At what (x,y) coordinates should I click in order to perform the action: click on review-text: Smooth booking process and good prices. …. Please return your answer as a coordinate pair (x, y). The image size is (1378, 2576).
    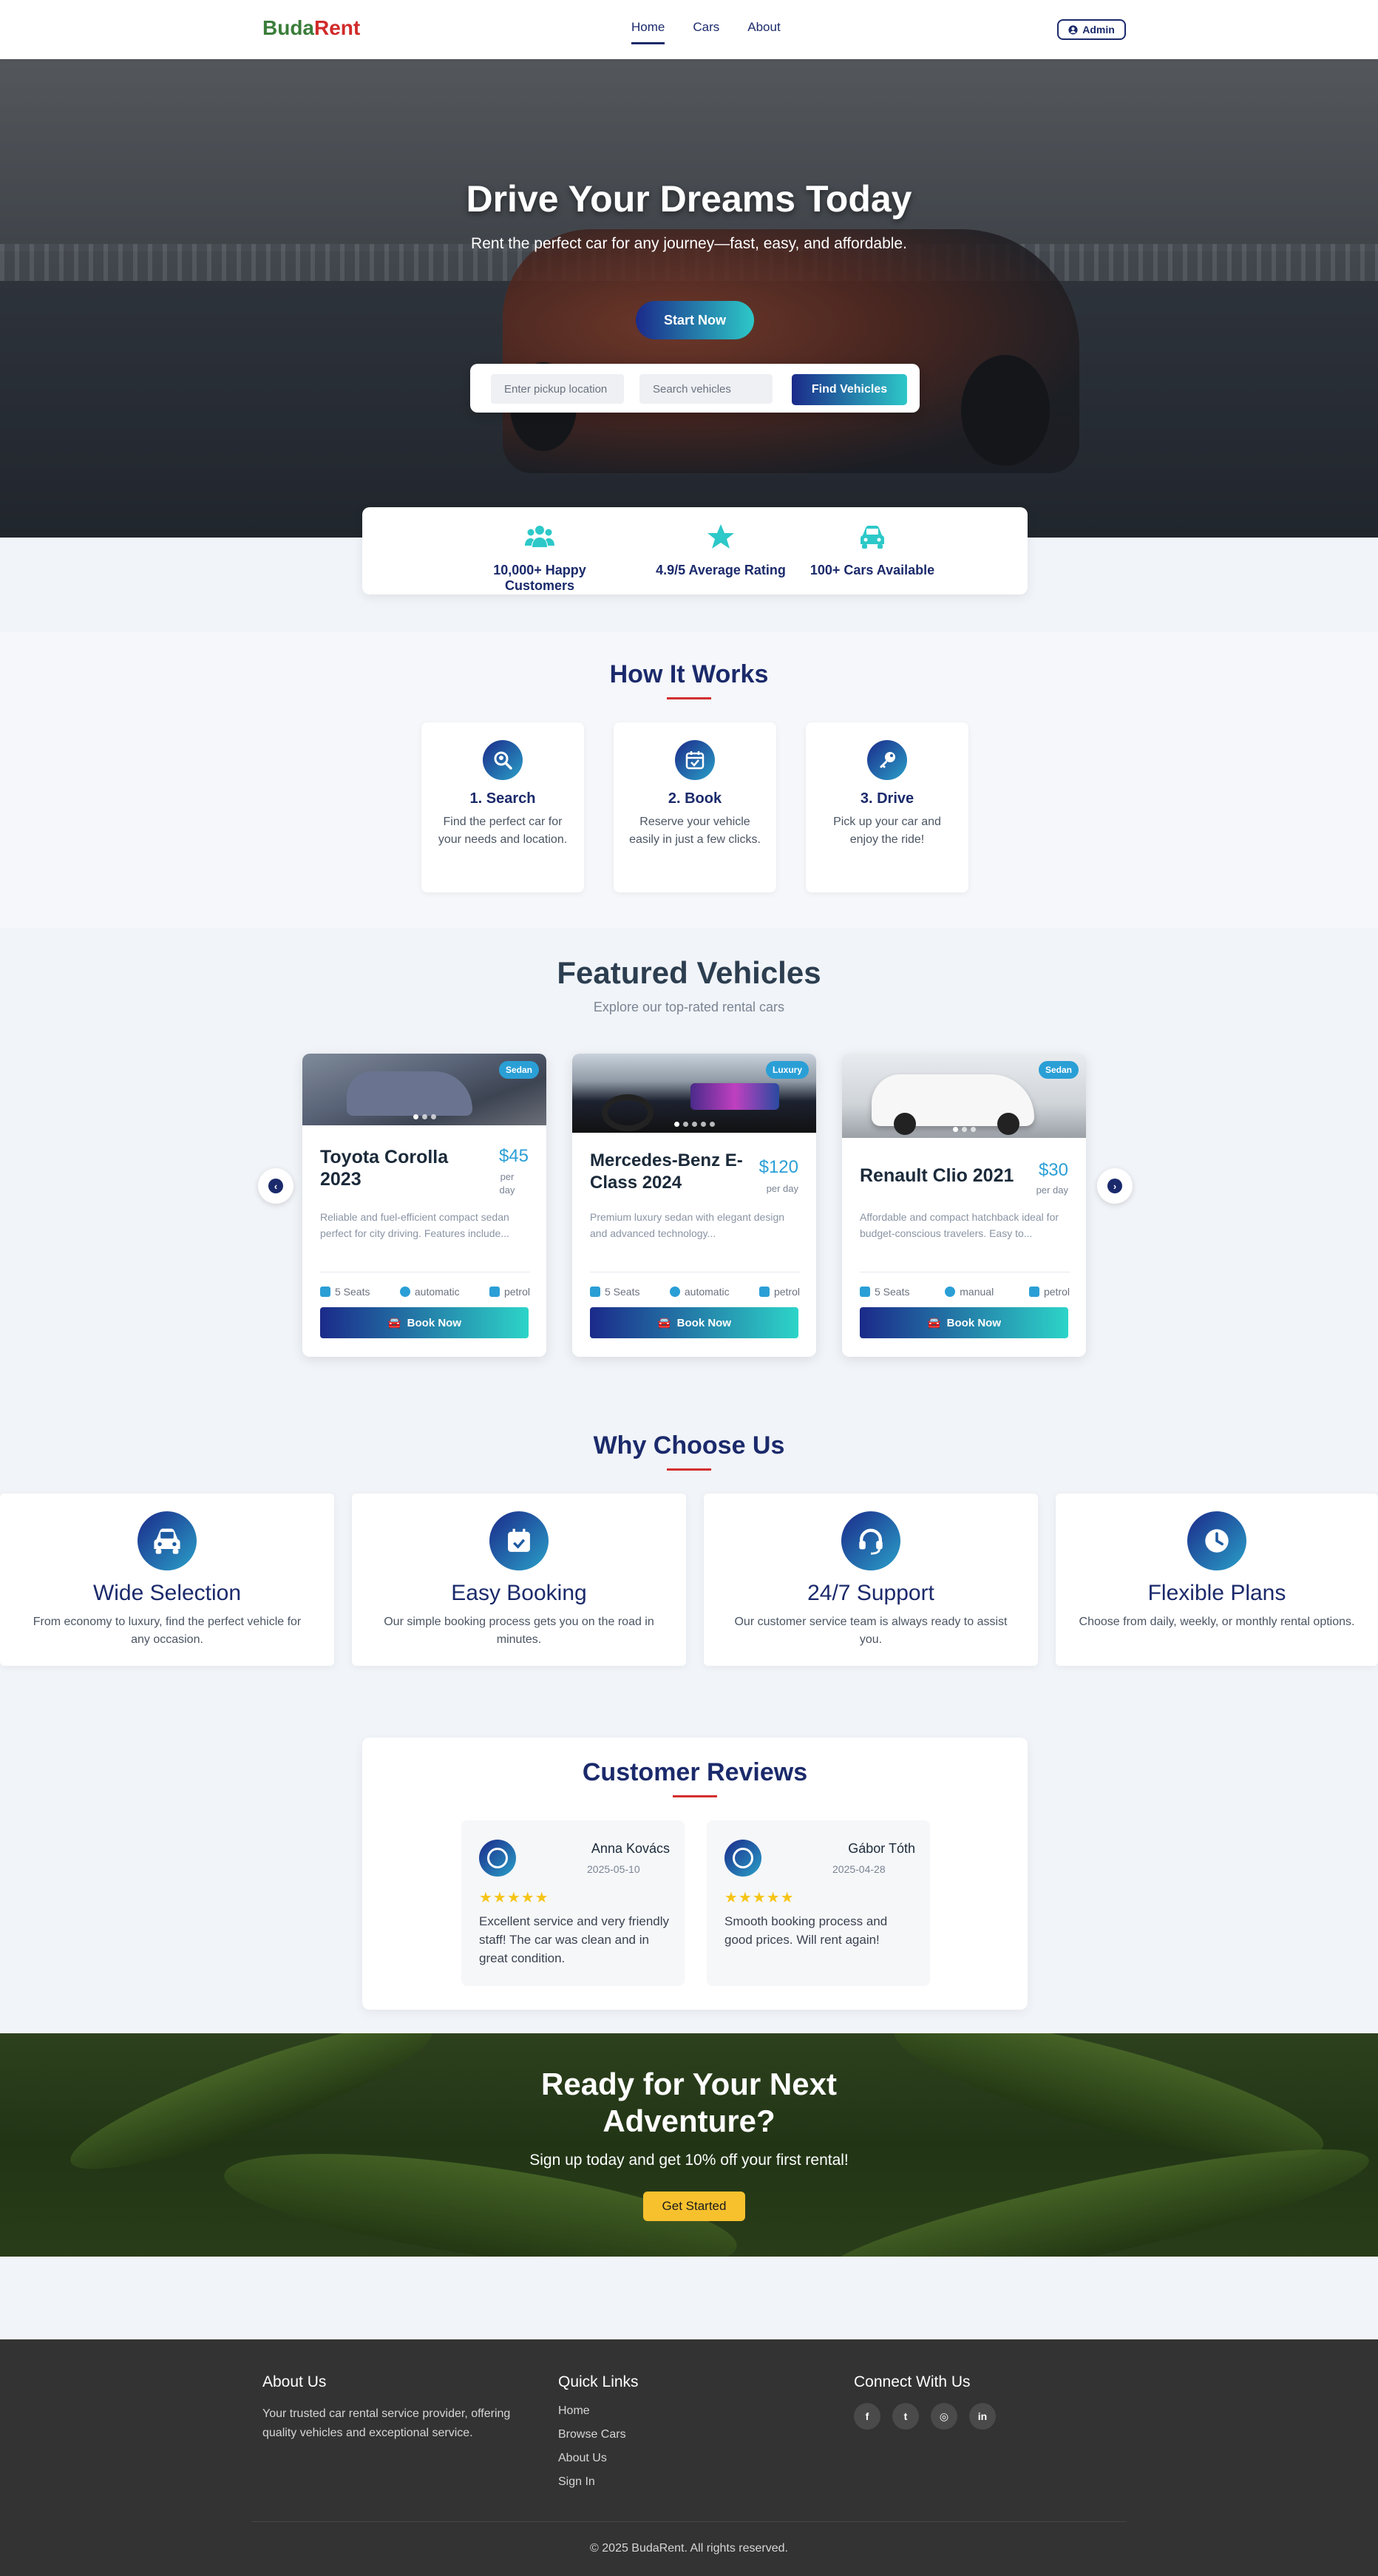
    Looking at the image, I should click on (806, 1930).